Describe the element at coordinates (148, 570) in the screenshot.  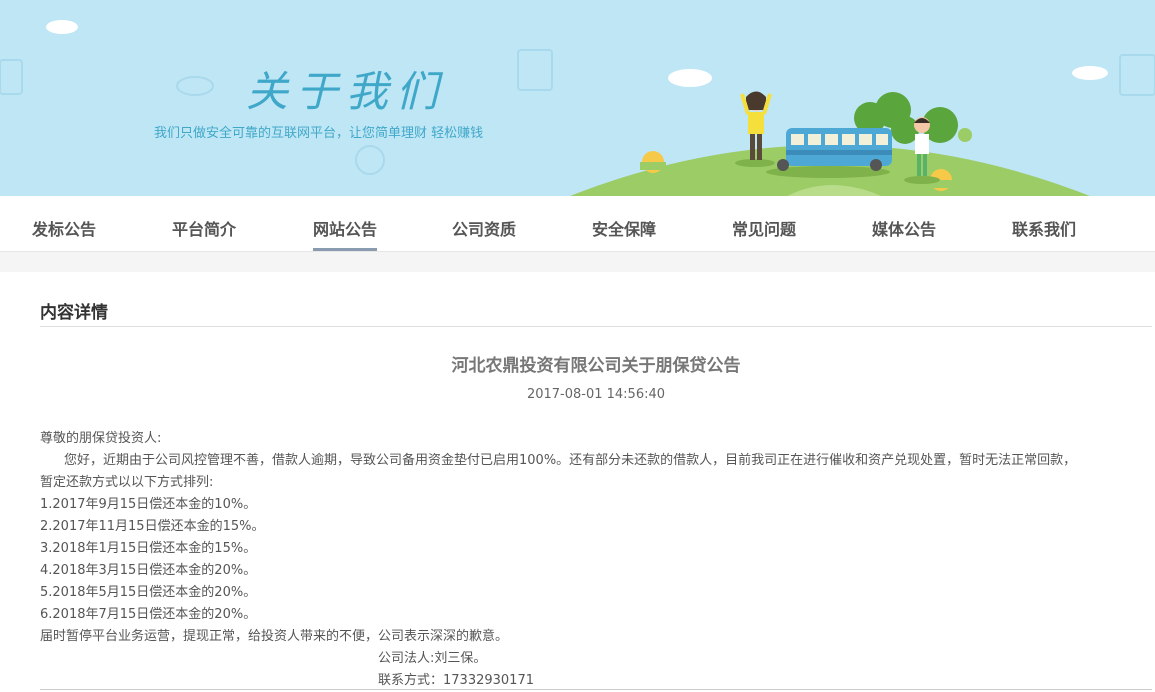
I see `schedule-item: 4.2018年3月15日偿还本金的20%。` at that location.